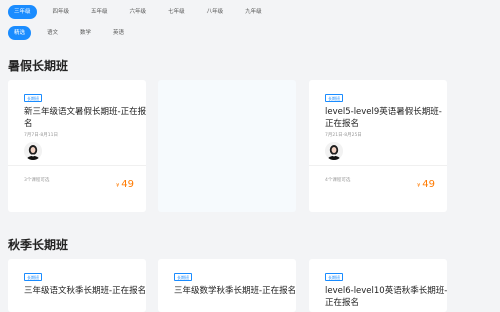  Describe the element at coordinates (77, 178) in the screenshot. I see `course-footer: 3个课程可选 ¥49` at that location.